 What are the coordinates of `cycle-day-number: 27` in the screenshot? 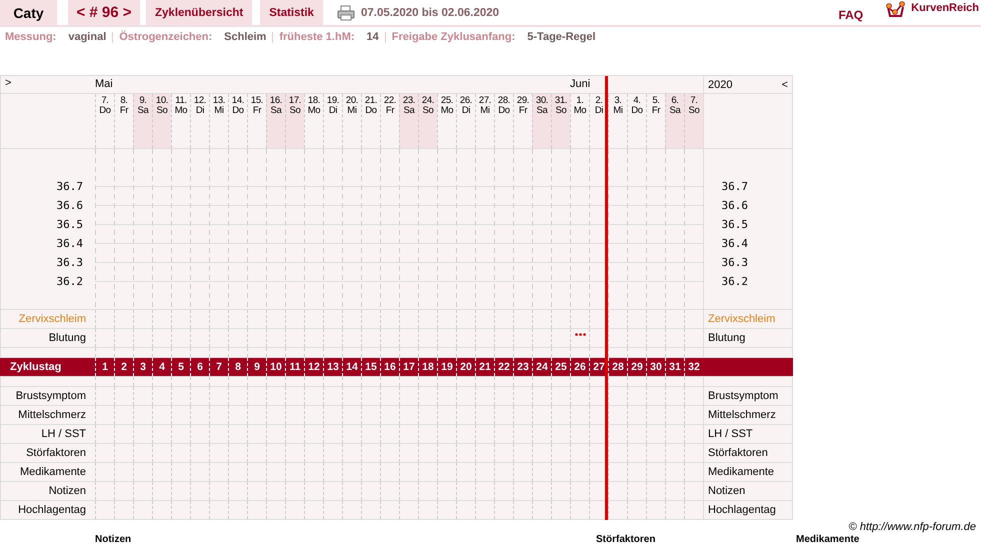 It's located at (598, 367).